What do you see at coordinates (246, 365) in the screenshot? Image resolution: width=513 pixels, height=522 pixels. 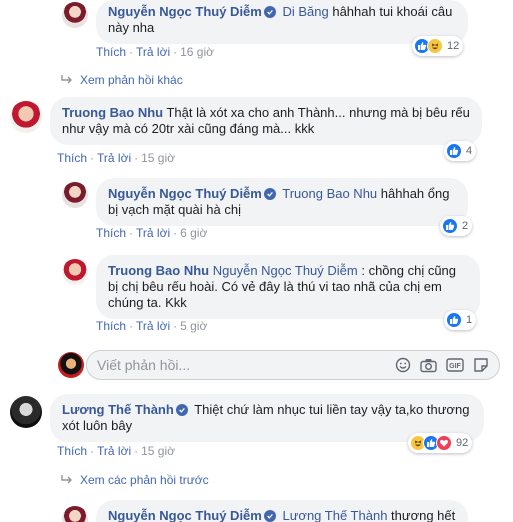 I see `reply-input` at bounding box center [246, 365].